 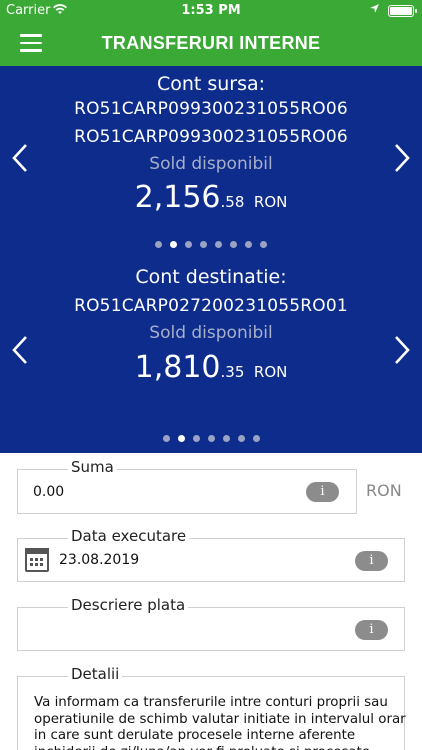 I want to click on destination-balance-currency: RON, so click(x=270, y=372).